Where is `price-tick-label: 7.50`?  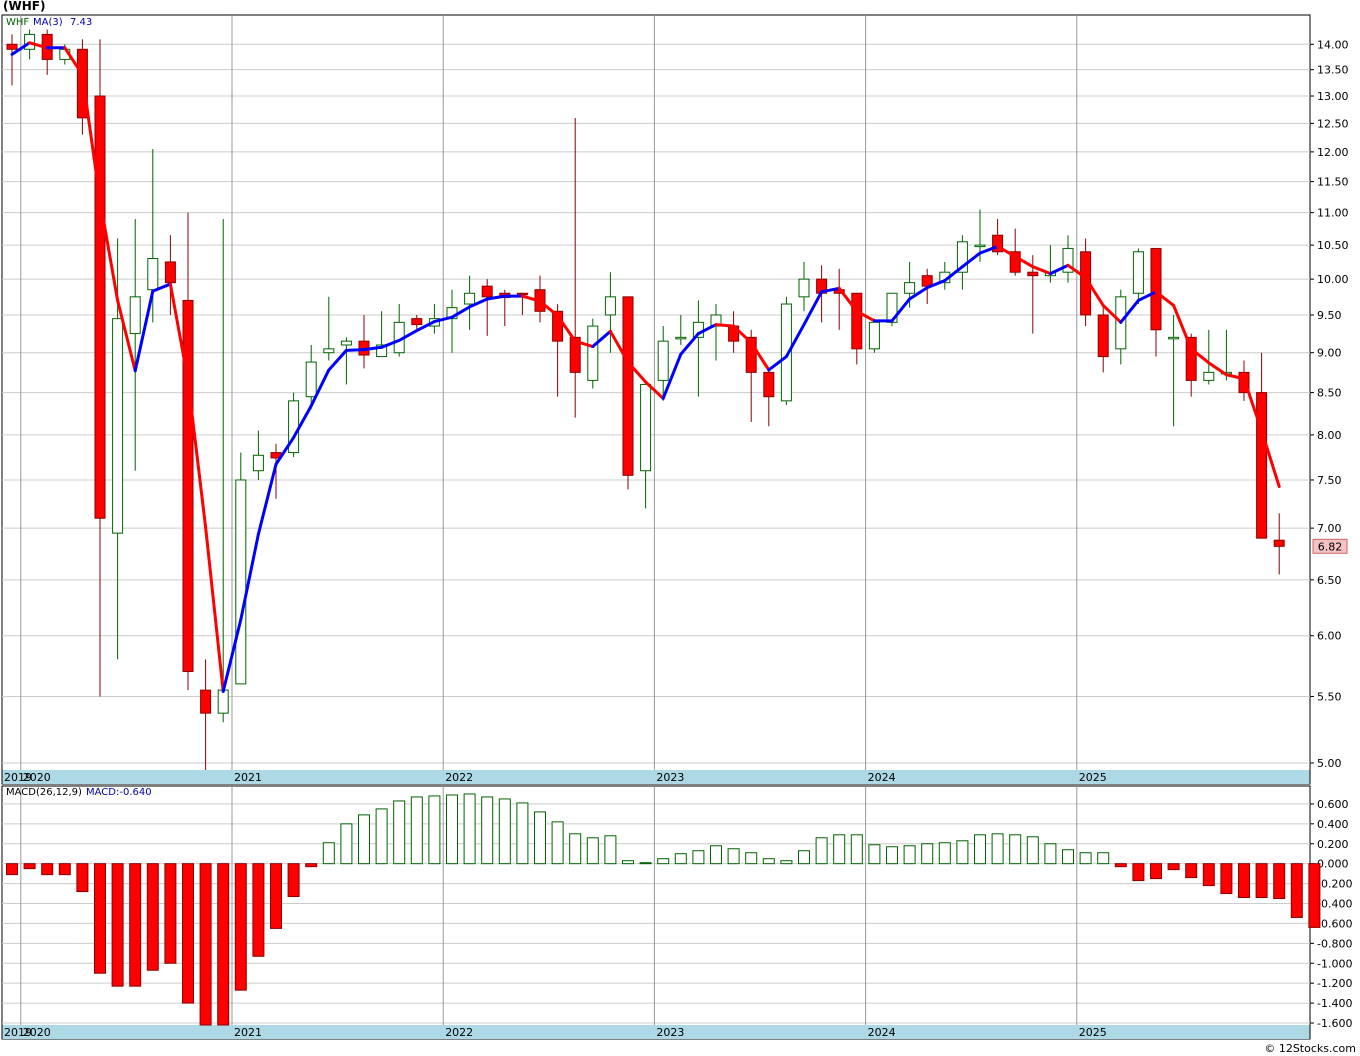
price-tick-label: 7.50 is located at coordinates (1329, 480).